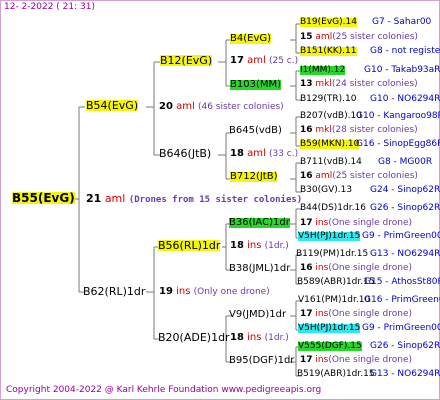  I want to click on n4-queen-6: B38(JML)1dr, so click(259, 269).